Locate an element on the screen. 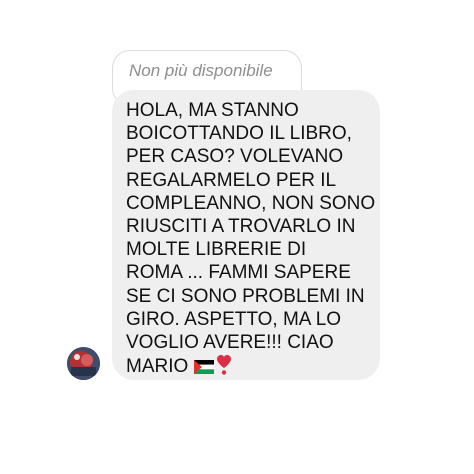 This screenshot has height=474, width=474. red-heart-exclamation-icon is located at coordinates (224, 368).